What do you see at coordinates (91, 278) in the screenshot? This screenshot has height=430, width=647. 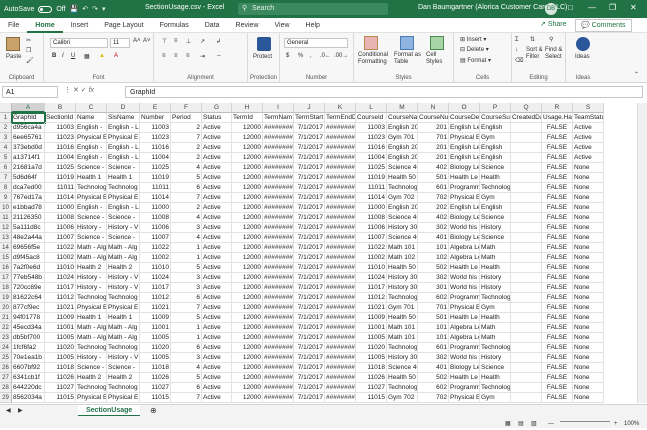 I see `table-cell: History -` at bounding box center [91, 278].